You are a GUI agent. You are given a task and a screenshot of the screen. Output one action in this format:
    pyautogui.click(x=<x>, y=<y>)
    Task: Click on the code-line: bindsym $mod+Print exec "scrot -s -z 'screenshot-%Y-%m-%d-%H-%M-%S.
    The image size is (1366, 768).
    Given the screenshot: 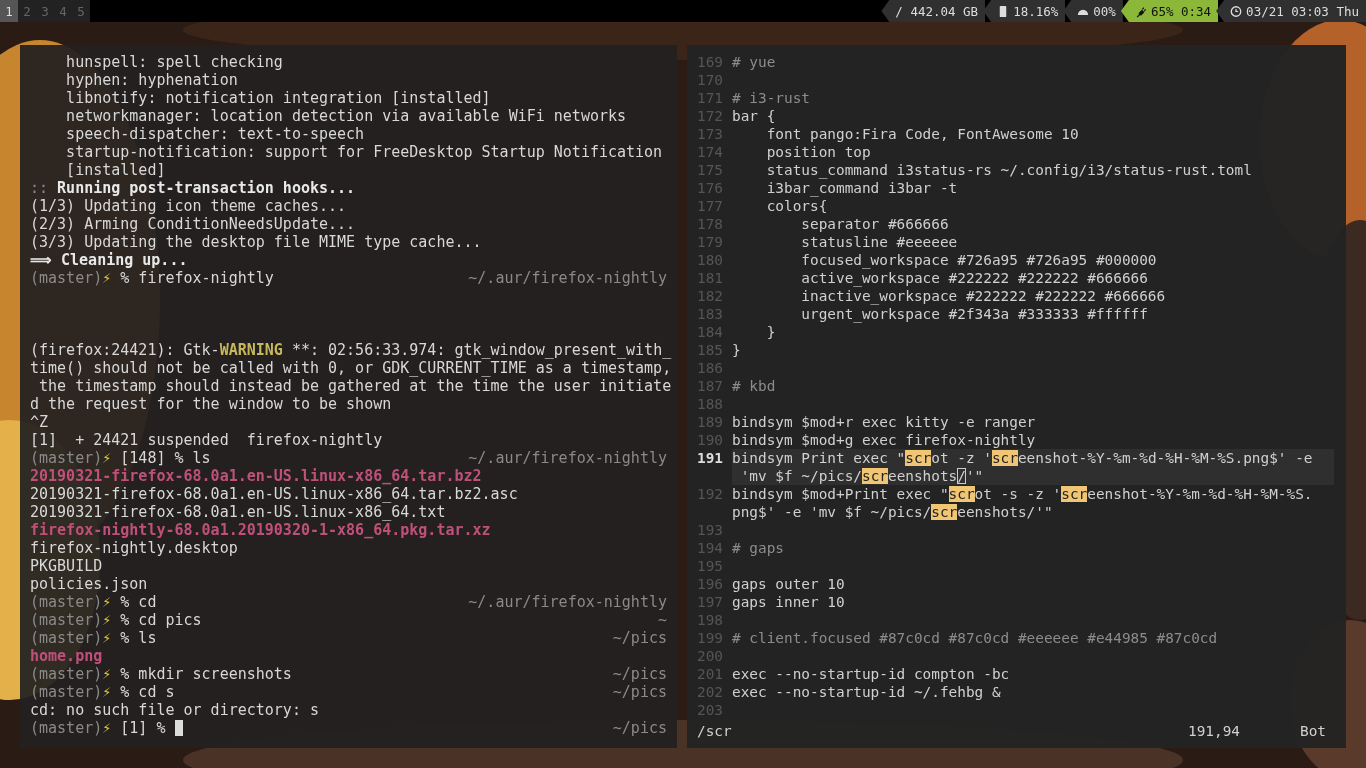 What is the action you would take?
    pyautogui.click(x=1023, y=494)
    